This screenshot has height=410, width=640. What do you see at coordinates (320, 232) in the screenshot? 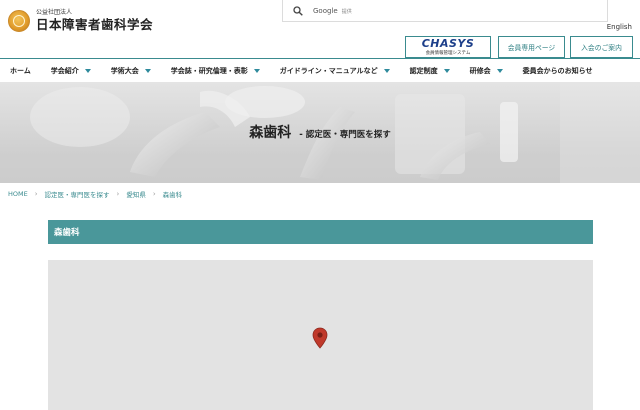
I see `clinic-name-heading: 森歯科` at bounding box center [320, 232].